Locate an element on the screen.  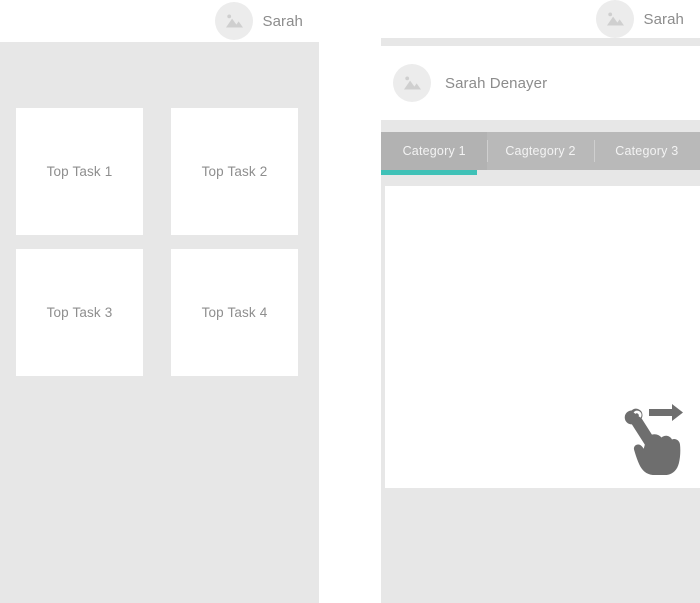
swipe-right-hand-icon is located at coordinates (656, 441).